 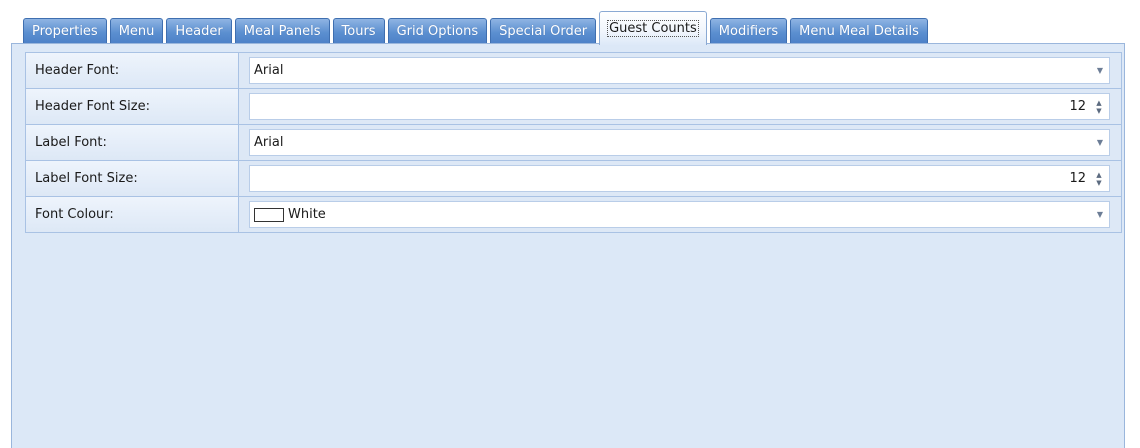 I want to click on tab-label: Meal Panels, so click(x=282, y=31).